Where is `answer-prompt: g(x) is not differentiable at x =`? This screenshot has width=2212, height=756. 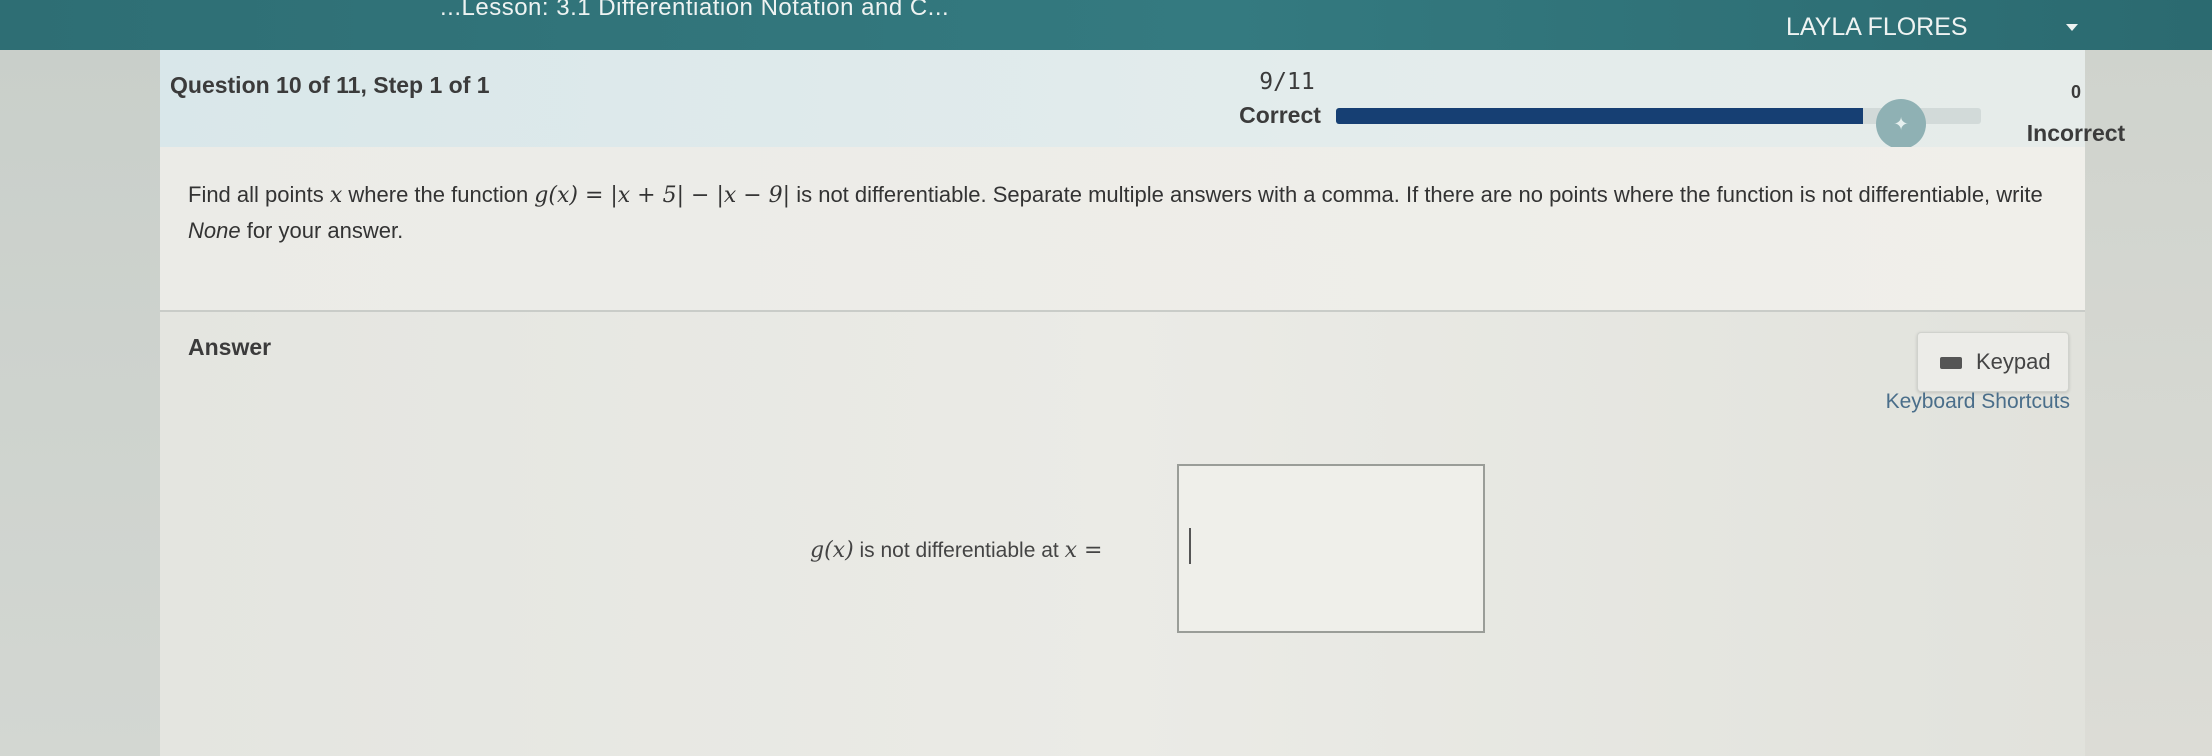
answer-prompt: g(x) is not differentiable at x = is located at coordinates (956, 550).